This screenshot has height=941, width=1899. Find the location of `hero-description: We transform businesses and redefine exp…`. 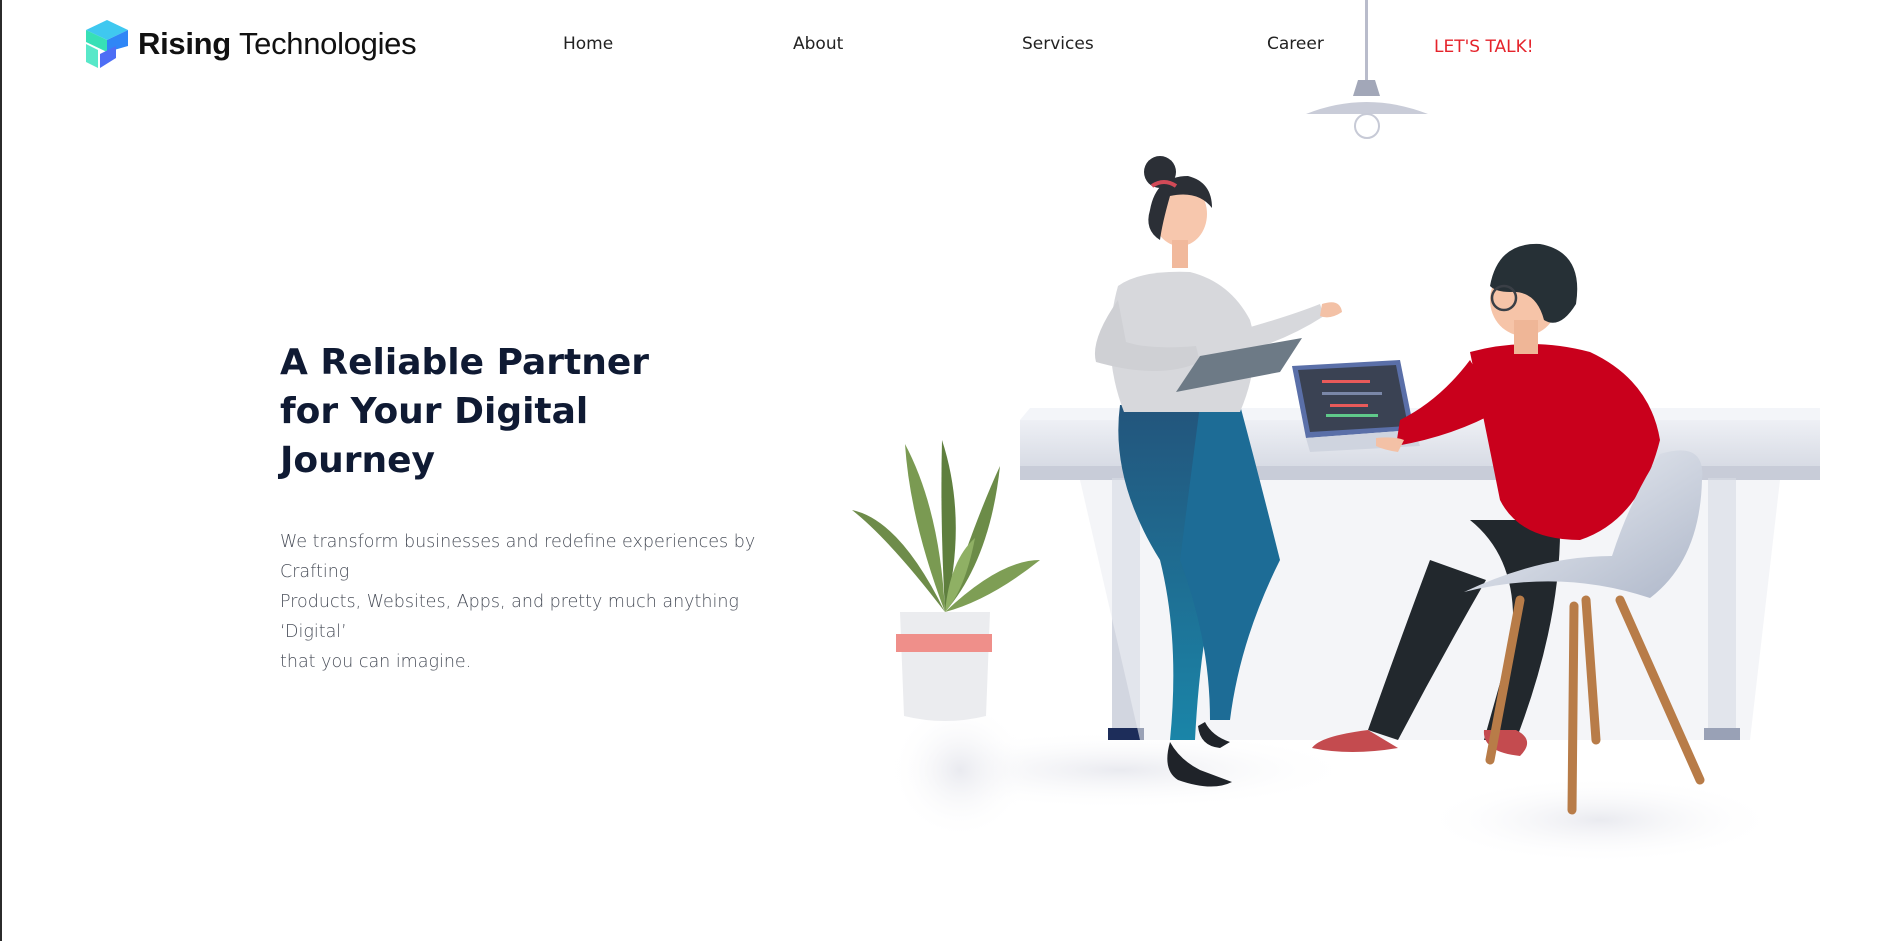

hero-description: We transform businesses and redefine exp… is located at coordinates (540, 602).